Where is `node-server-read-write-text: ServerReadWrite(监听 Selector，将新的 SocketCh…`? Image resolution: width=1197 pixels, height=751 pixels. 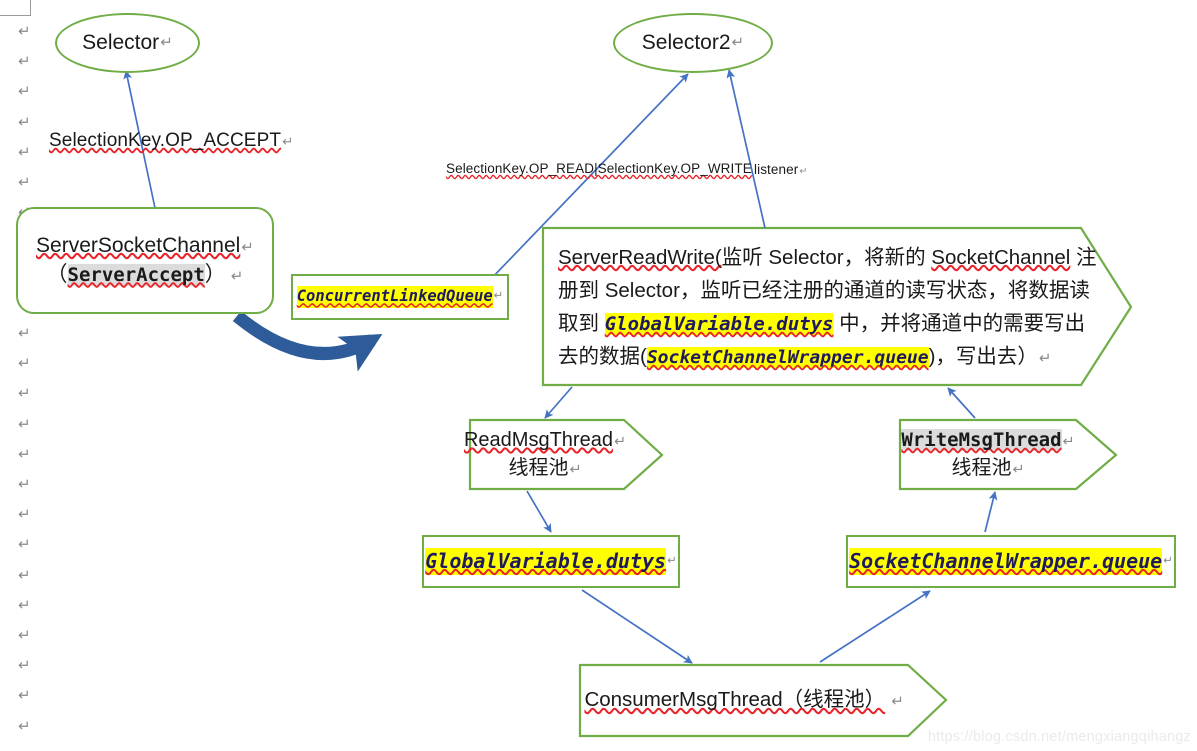
node-server-read-write-text: ServerReadWrite(监听 Selector，将新的 SocketCh… is located at coordinates (827, 307).